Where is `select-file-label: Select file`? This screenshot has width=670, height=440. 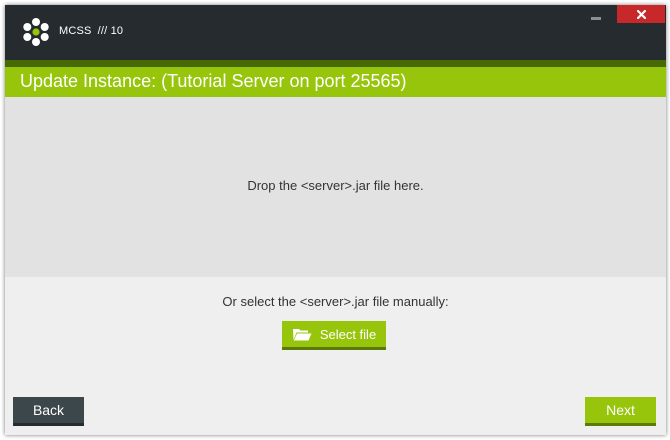
select-file-label: Select file is located at coordinates (348, 334).